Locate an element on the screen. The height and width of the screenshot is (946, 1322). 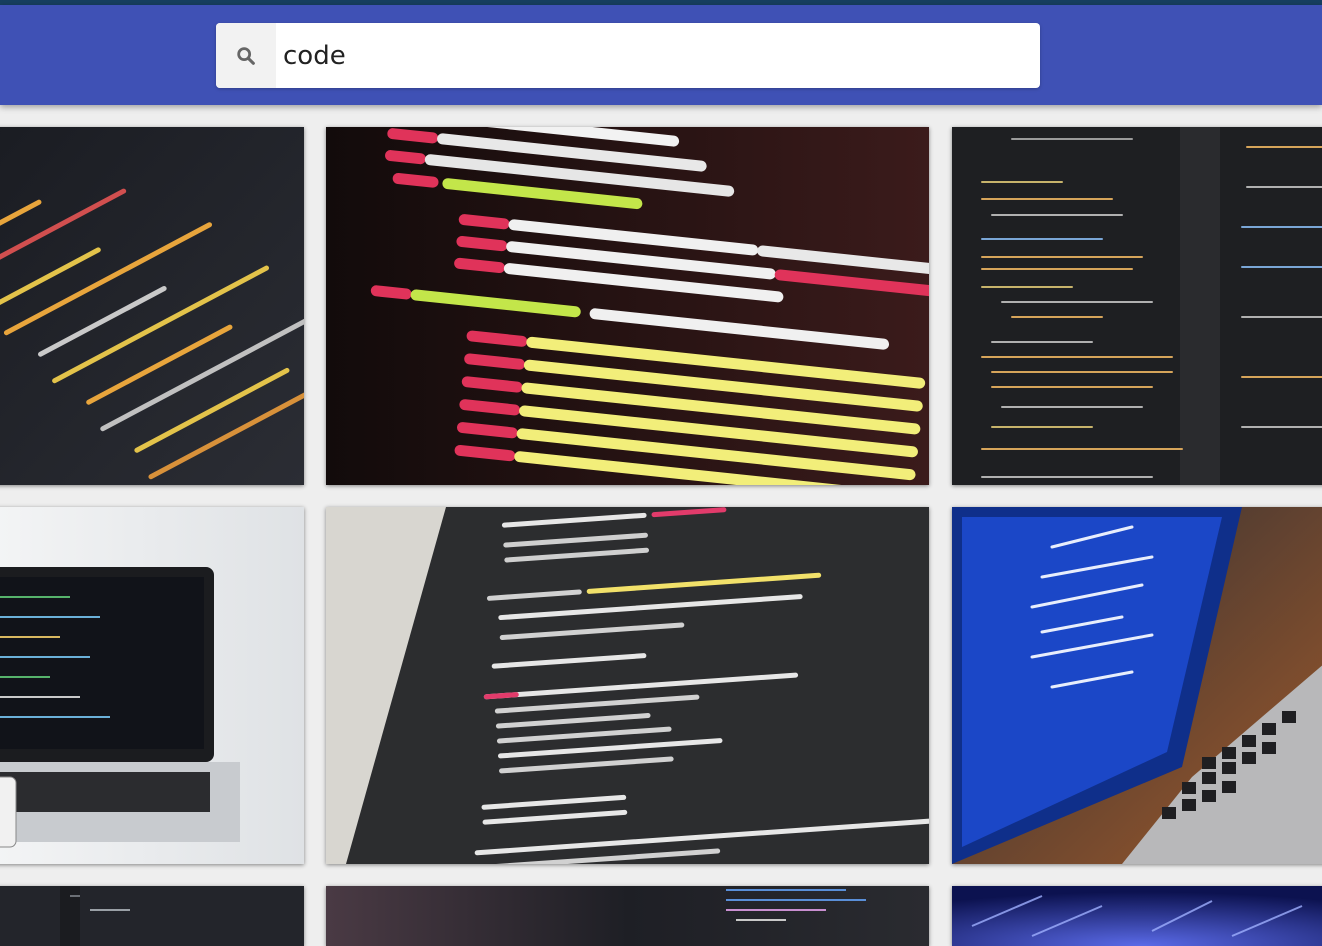
result-image-dark-editor is located at coordinates (152, 916).